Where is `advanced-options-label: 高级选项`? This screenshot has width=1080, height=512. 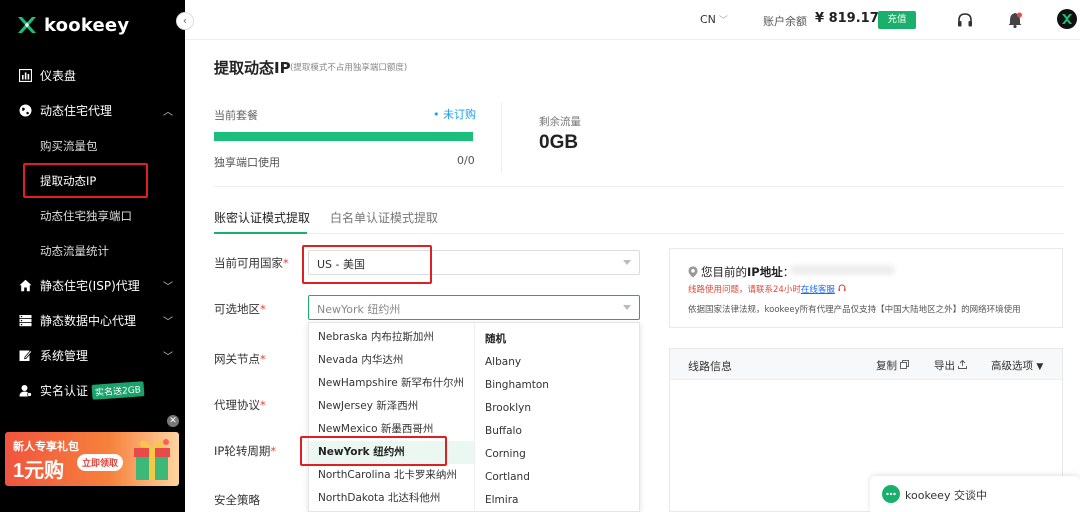 advanced-options-label: 高级选项 is located at coordinates (1012, 366).